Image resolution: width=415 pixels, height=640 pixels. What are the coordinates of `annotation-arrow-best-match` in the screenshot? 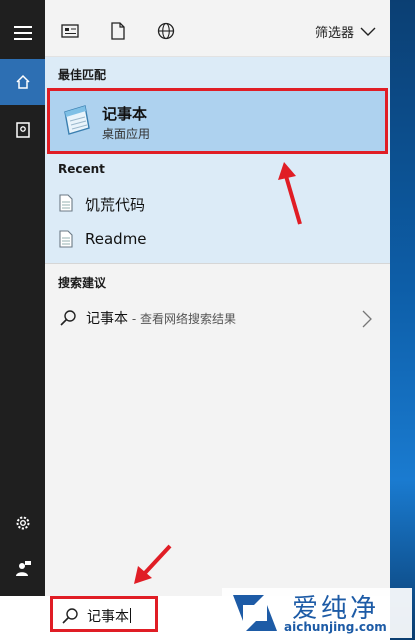 It's located at (290, 193).